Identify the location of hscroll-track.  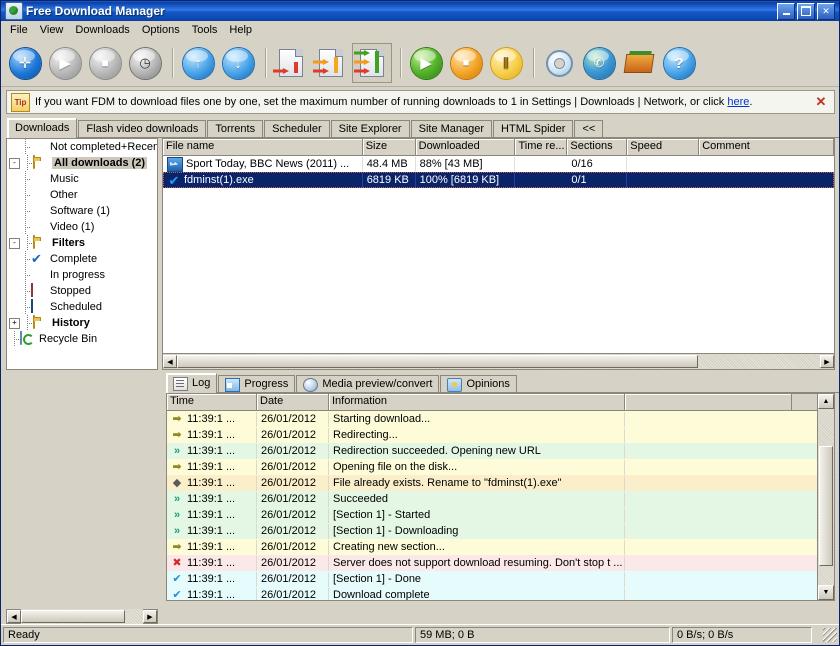
(498, 361).